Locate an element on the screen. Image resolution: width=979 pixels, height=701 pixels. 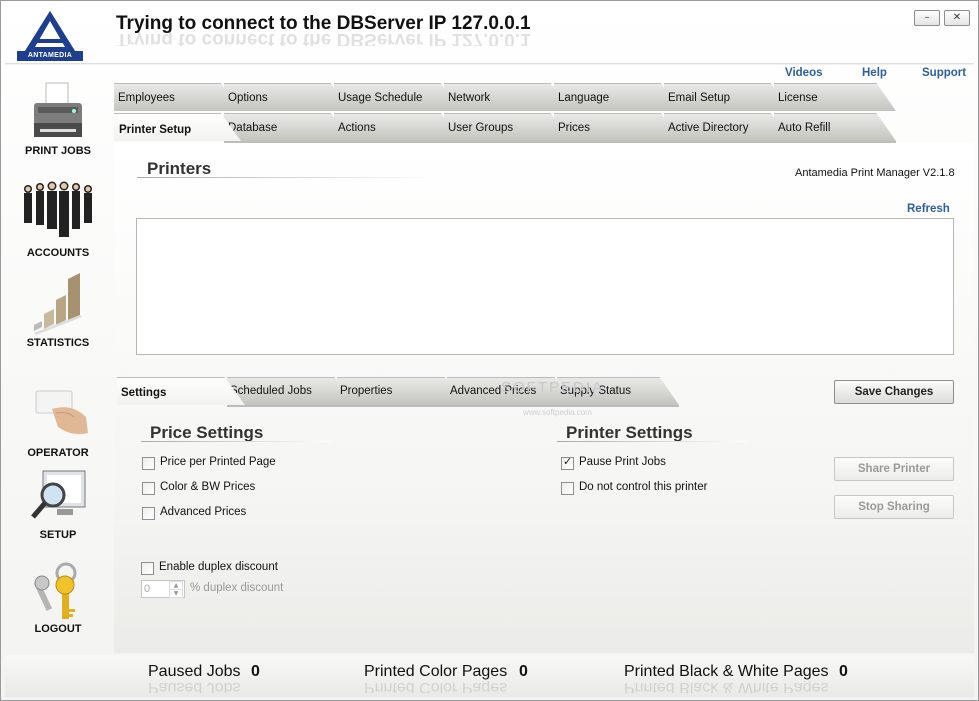
do-not-control-checkbox is located at coordinates (567, 488).